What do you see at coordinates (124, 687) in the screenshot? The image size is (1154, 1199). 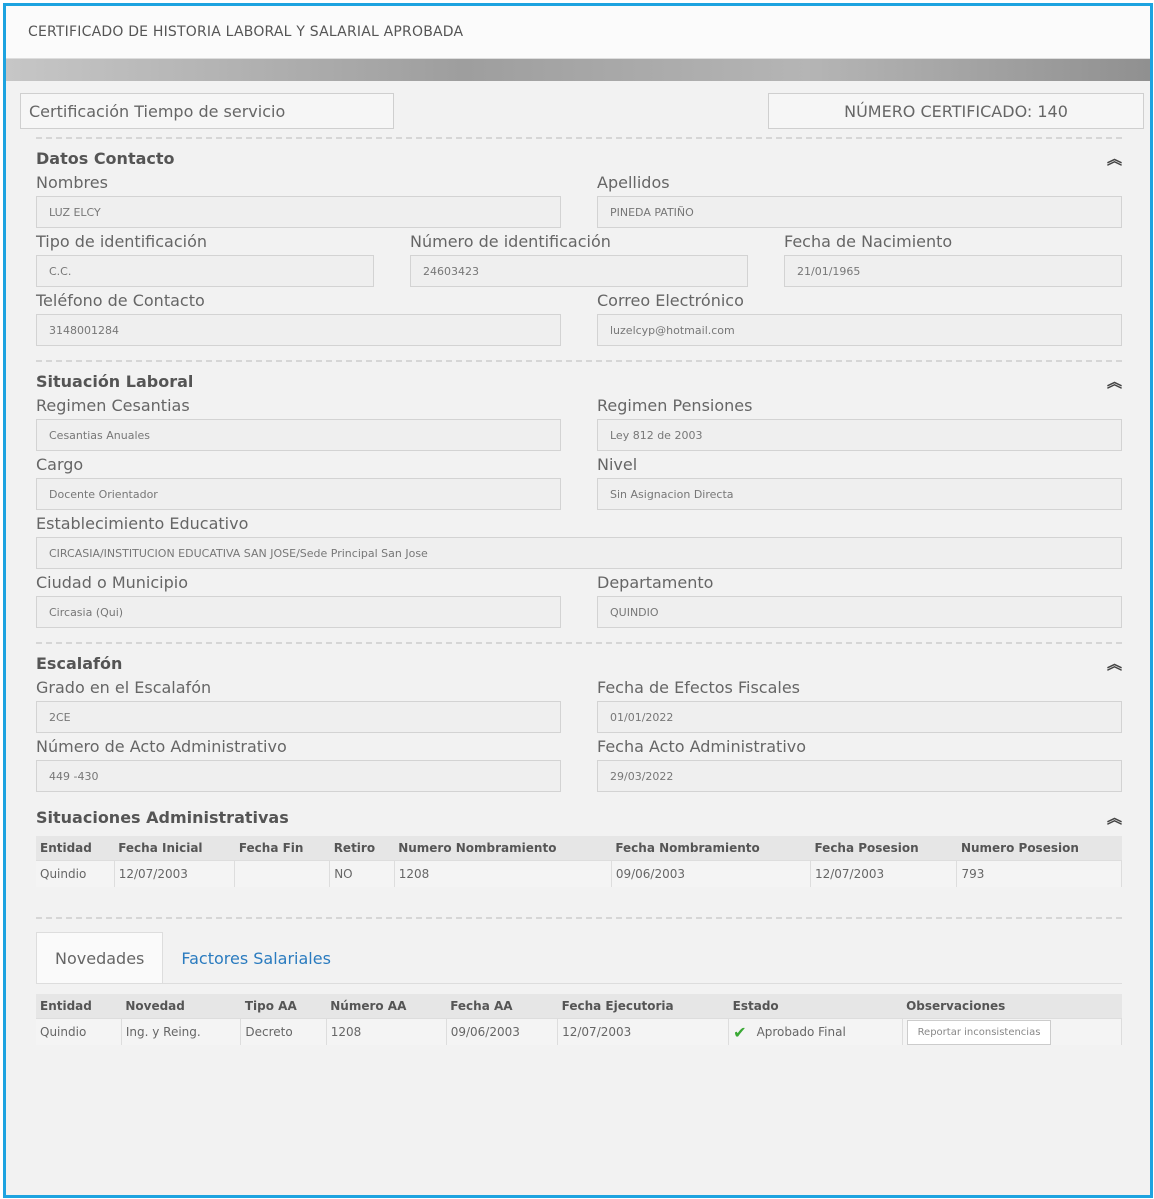 I see `grado-label: Grado en el Escalafón` at bounding box center [124, 687].